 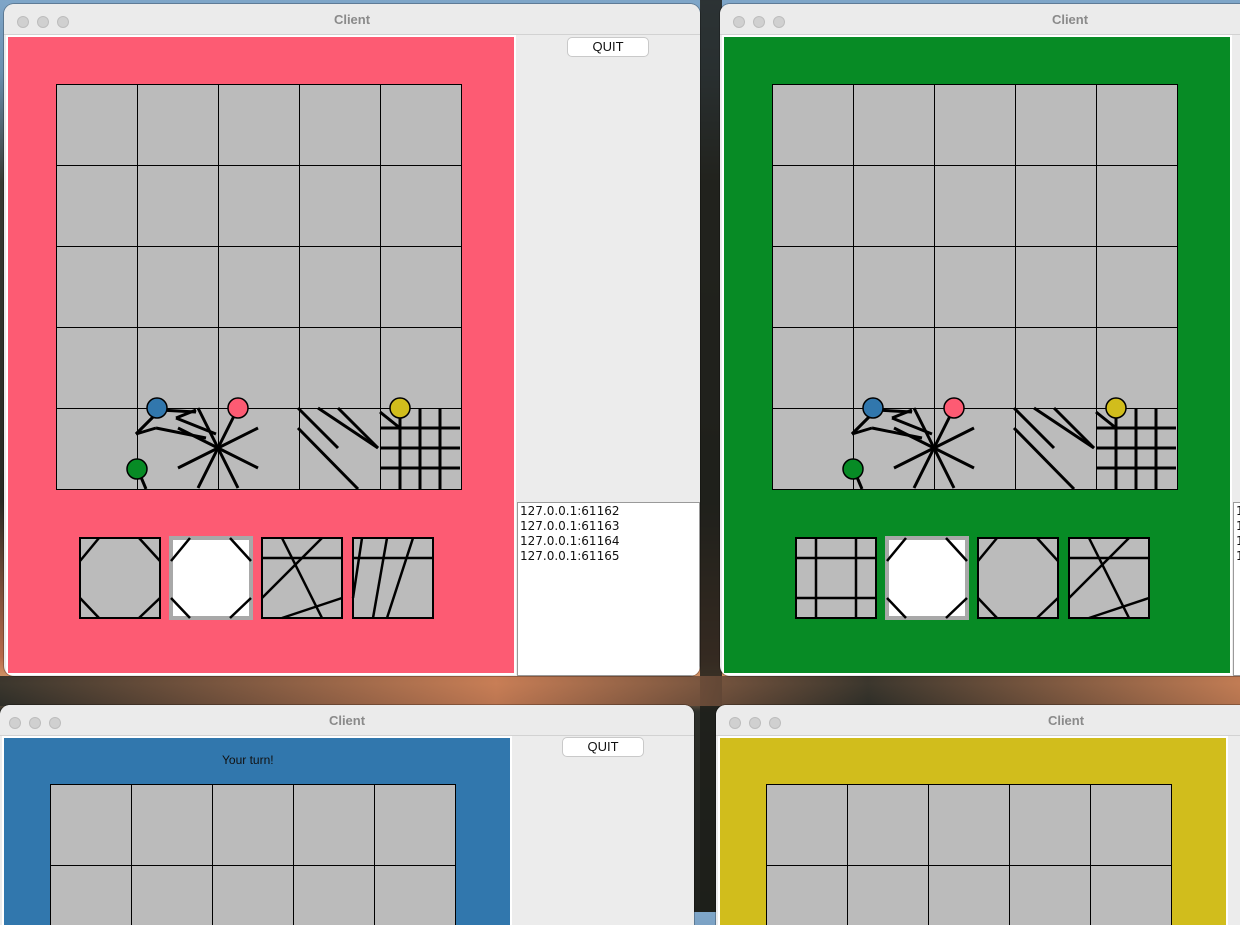 What do you see at coordinates (1236, 589) in the screenshot?
I see `connection-log: 1 1 1 1` at bounding box center [1236, 589].